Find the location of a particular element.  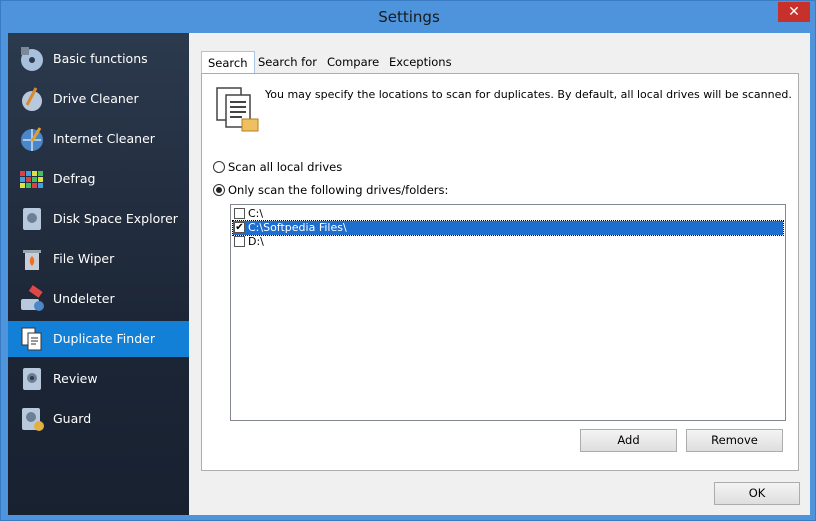

sidebar-item-basic-functions: Basic functions is located at coordinates (98, 59).